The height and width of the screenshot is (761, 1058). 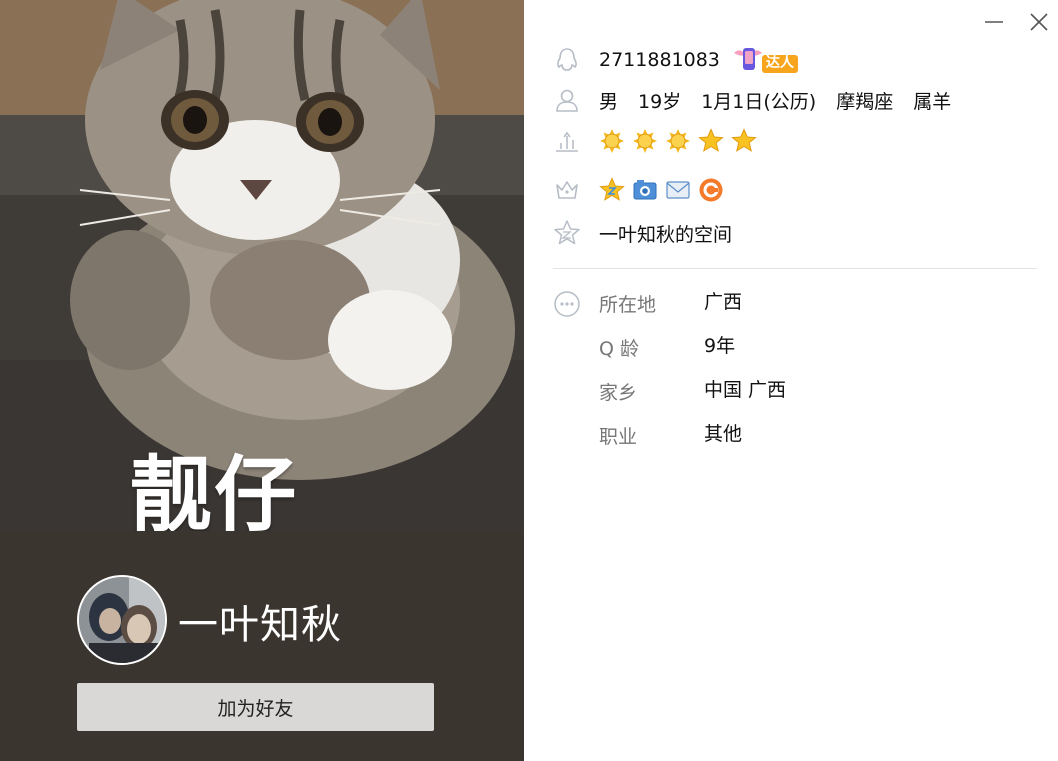 I want to click on add-friend-button: 加为好友, so click(x=255, y=707).